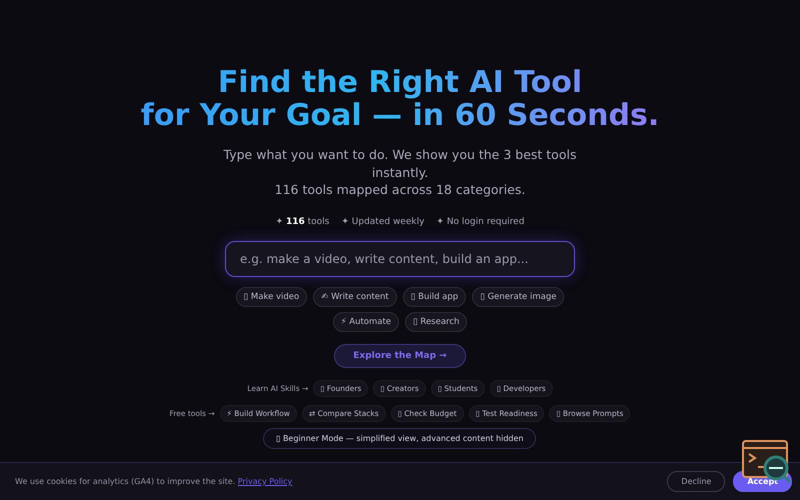 The width and height of the screenshot is (800, 500). Describe the element at coordinates (436, 322) in the screenshot. I see `goal-chip: ▯ Research` at that location.